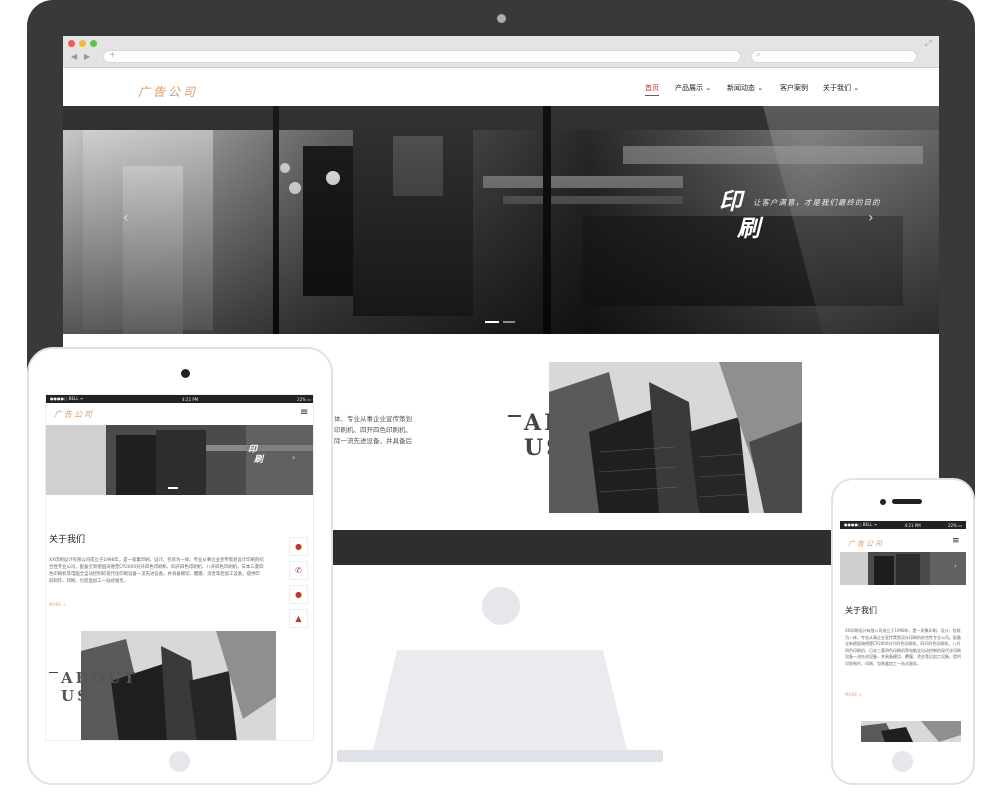  Describe the element at coordinates (741, 88) in the screenshot. I see `nav-news-label: 新闻动态` at that location.